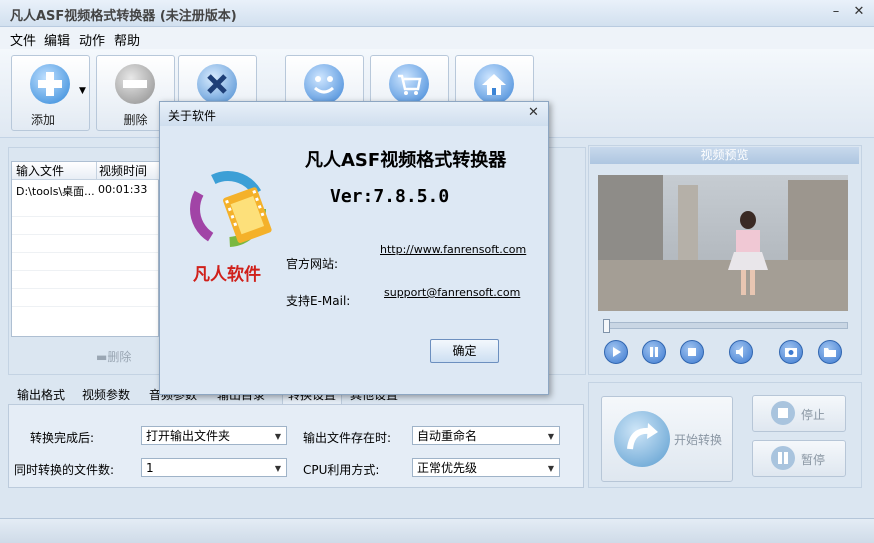 This screenshot has width=874, height=543. What do you see at coordinates (453, 249) in the screenshot?
I see `website-link: http://www.fanrensoft.com` at bounding box center [453, 249].